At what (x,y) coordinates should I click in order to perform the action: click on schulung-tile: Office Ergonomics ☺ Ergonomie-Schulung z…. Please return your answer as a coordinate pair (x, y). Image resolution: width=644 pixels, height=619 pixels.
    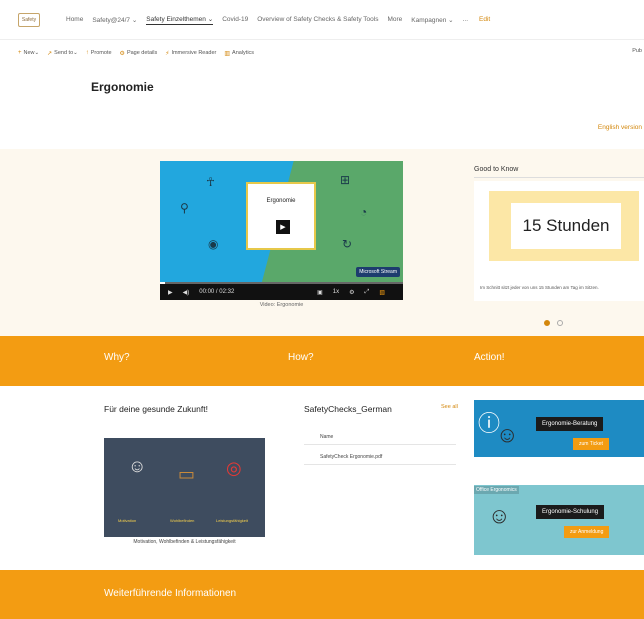
    Looking at the image, I should click on (559, 520).